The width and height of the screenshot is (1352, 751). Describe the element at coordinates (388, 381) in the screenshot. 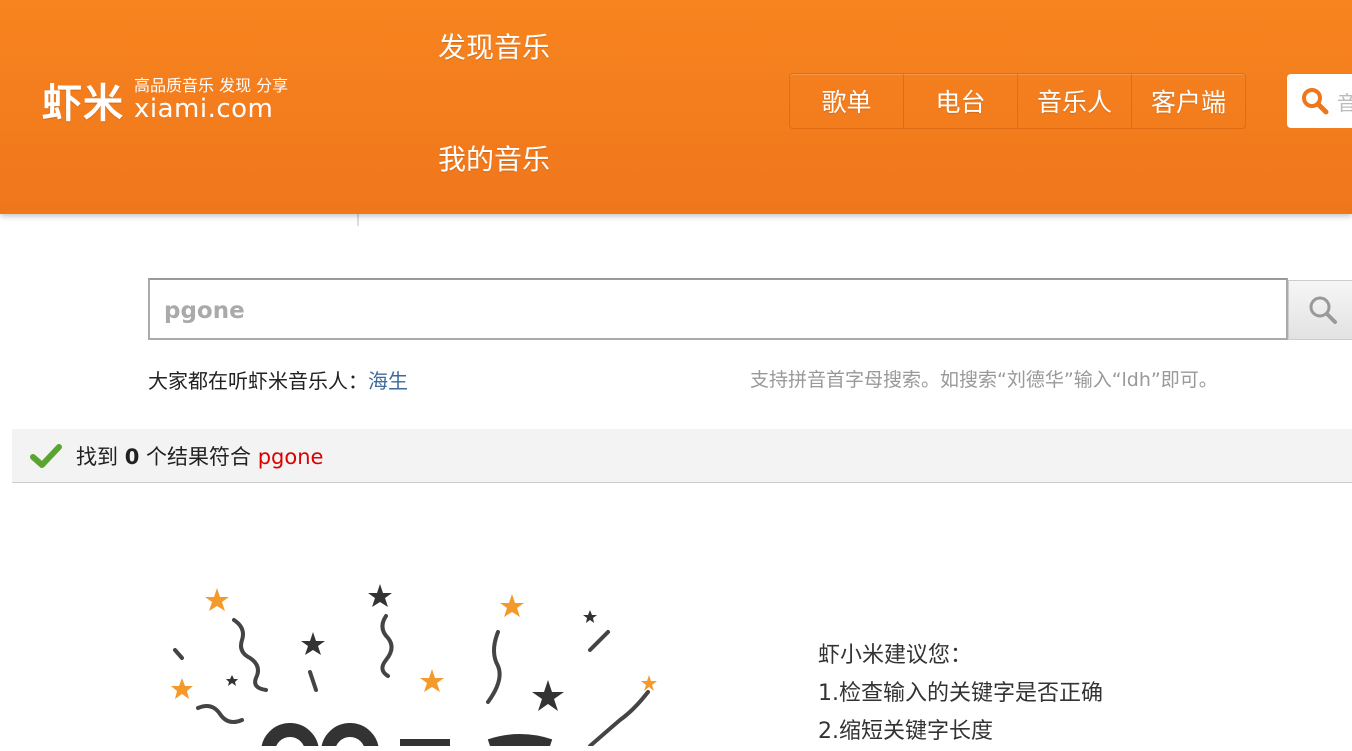

I see `popular-artist-link: 海生` at that location.